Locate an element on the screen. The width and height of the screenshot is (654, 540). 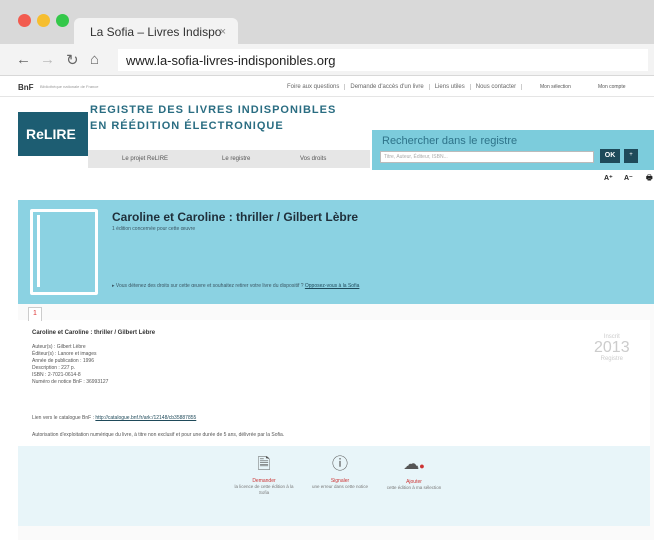
cloud-add-icon: ☁● is located at coordinates (414, 464).